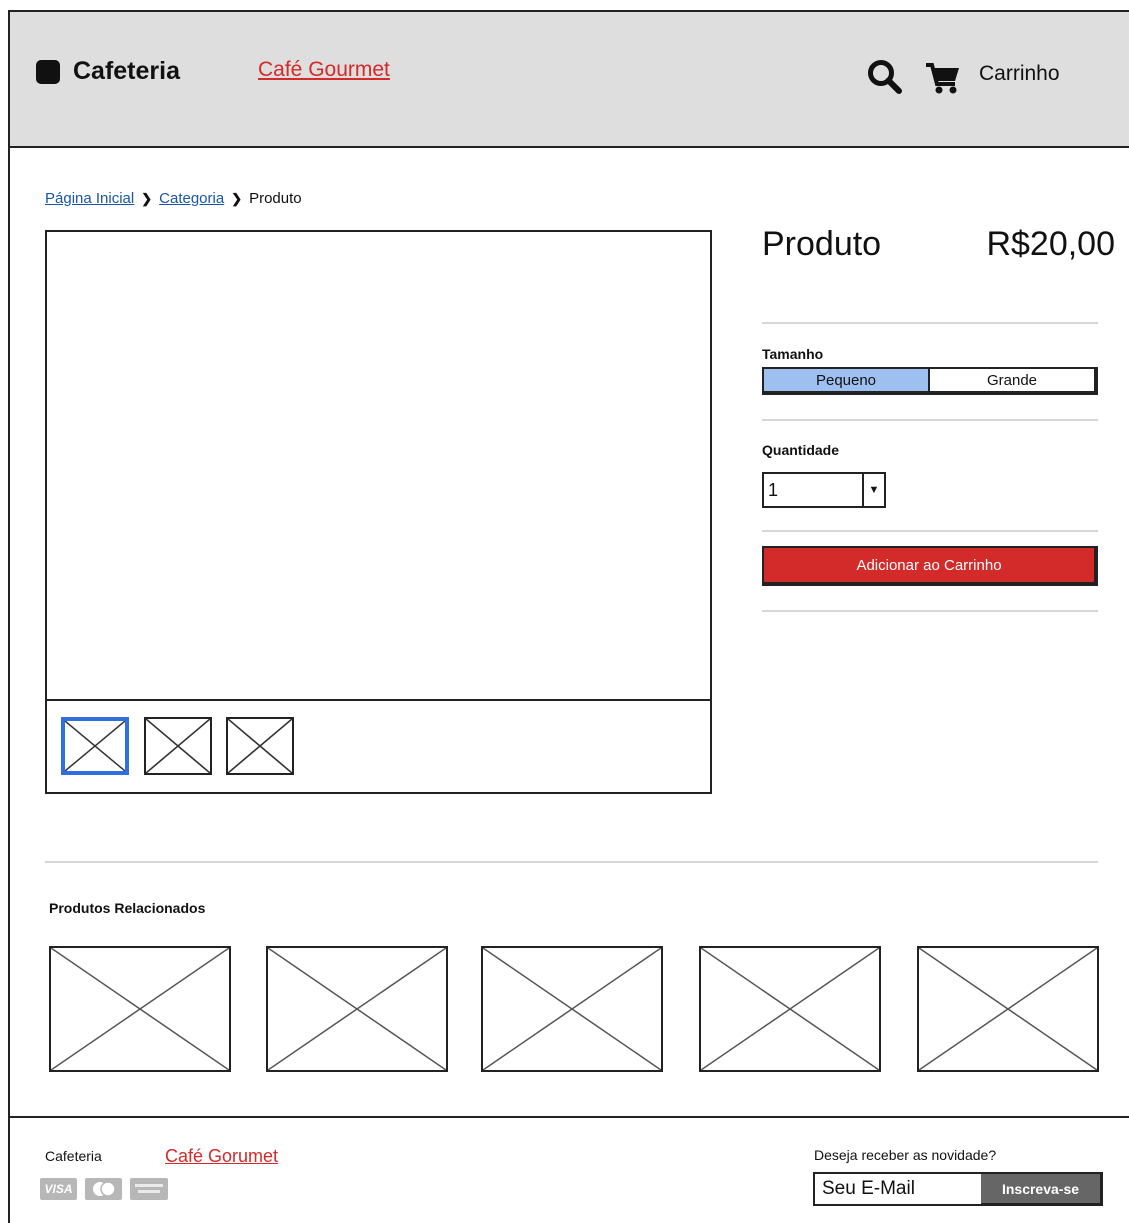  I want to click on american-express-icon, so click(149, 1189).